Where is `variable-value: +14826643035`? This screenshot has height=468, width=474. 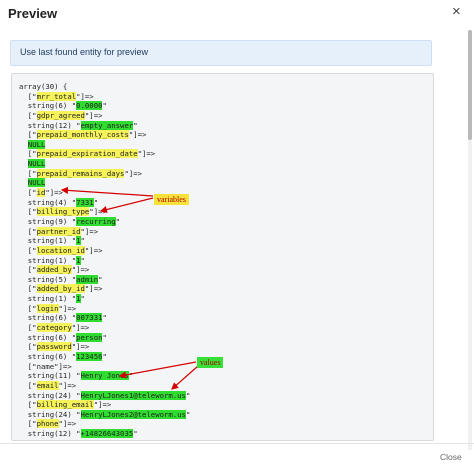 variable-value: +14826643035 is located at coordinates (107, 434).